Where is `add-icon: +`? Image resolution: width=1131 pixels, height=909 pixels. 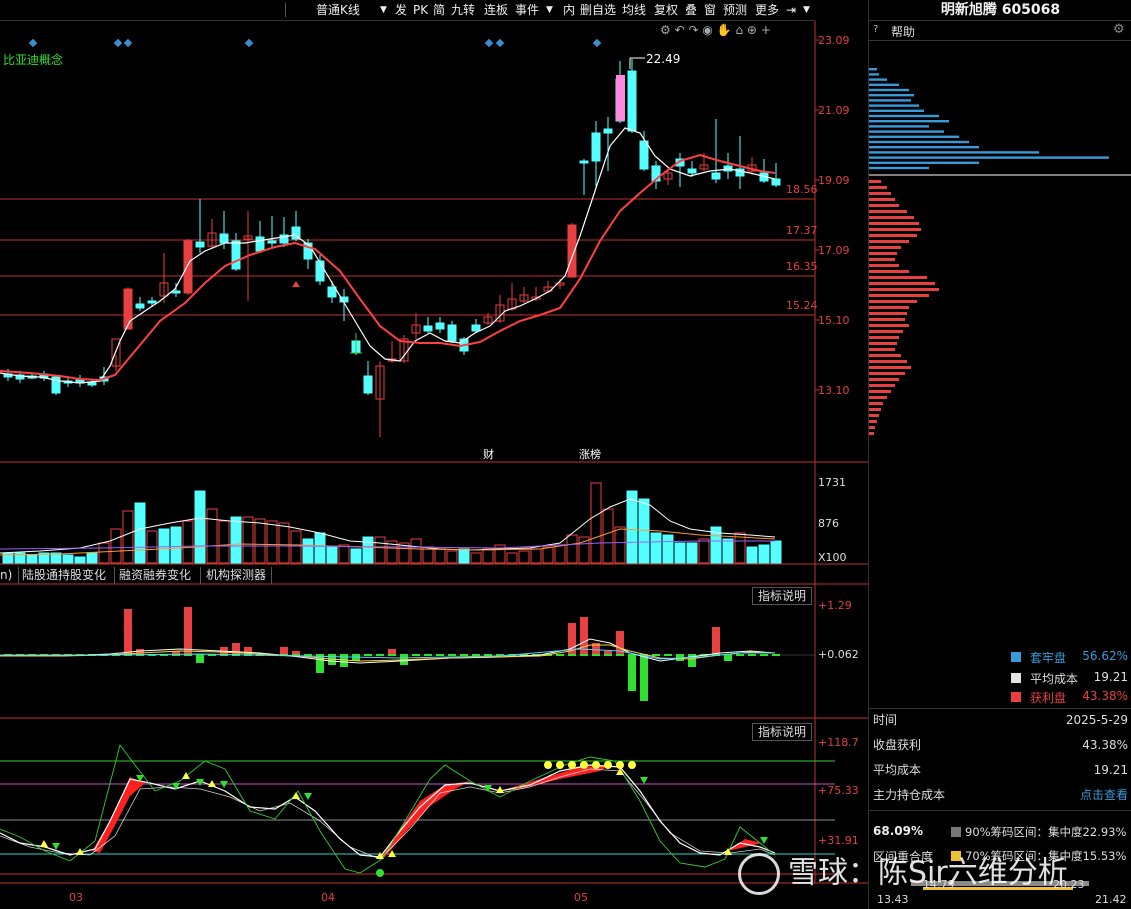
add-icon: + is located at coordinates (766, 30).